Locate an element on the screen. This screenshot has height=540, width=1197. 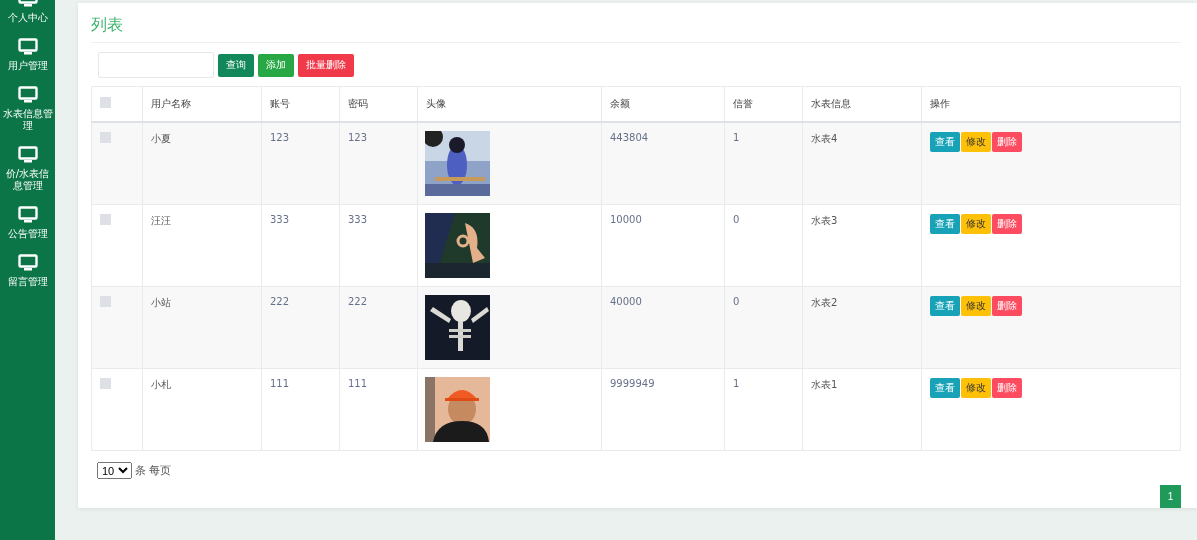
column-header: 头像 is located at coordinates (436, 103).